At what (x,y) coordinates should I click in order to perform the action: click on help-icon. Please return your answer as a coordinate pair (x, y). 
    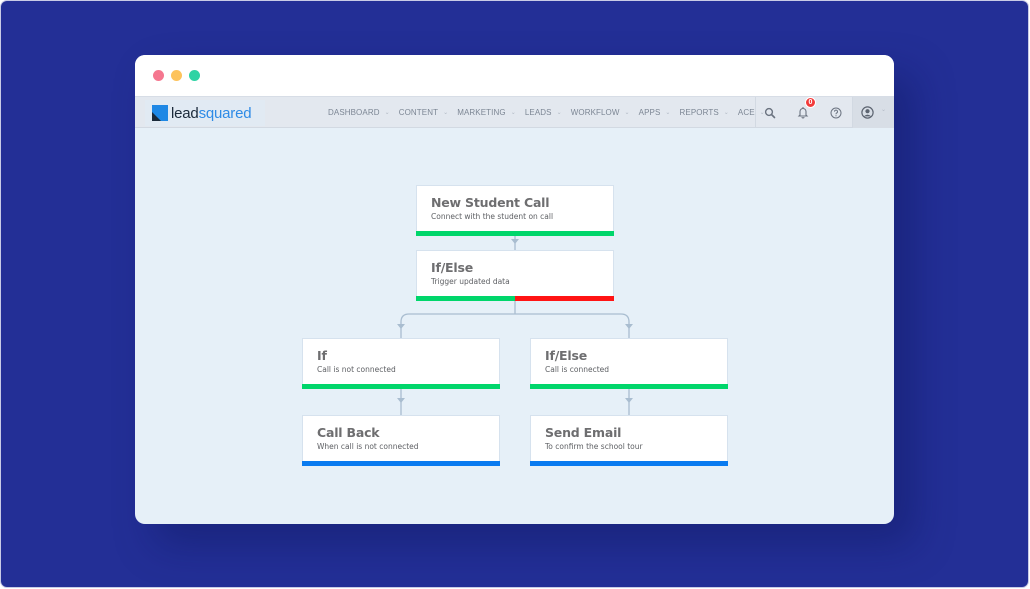
    Looking at the image, I should click on (836, 112).